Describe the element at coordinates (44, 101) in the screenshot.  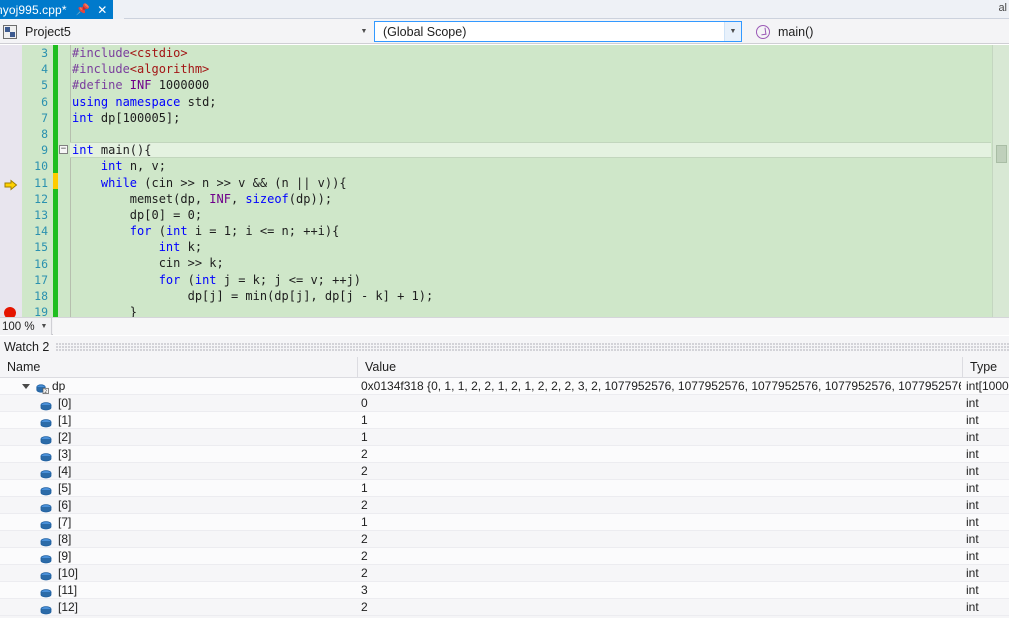
I see `line-number: 6` at that location.